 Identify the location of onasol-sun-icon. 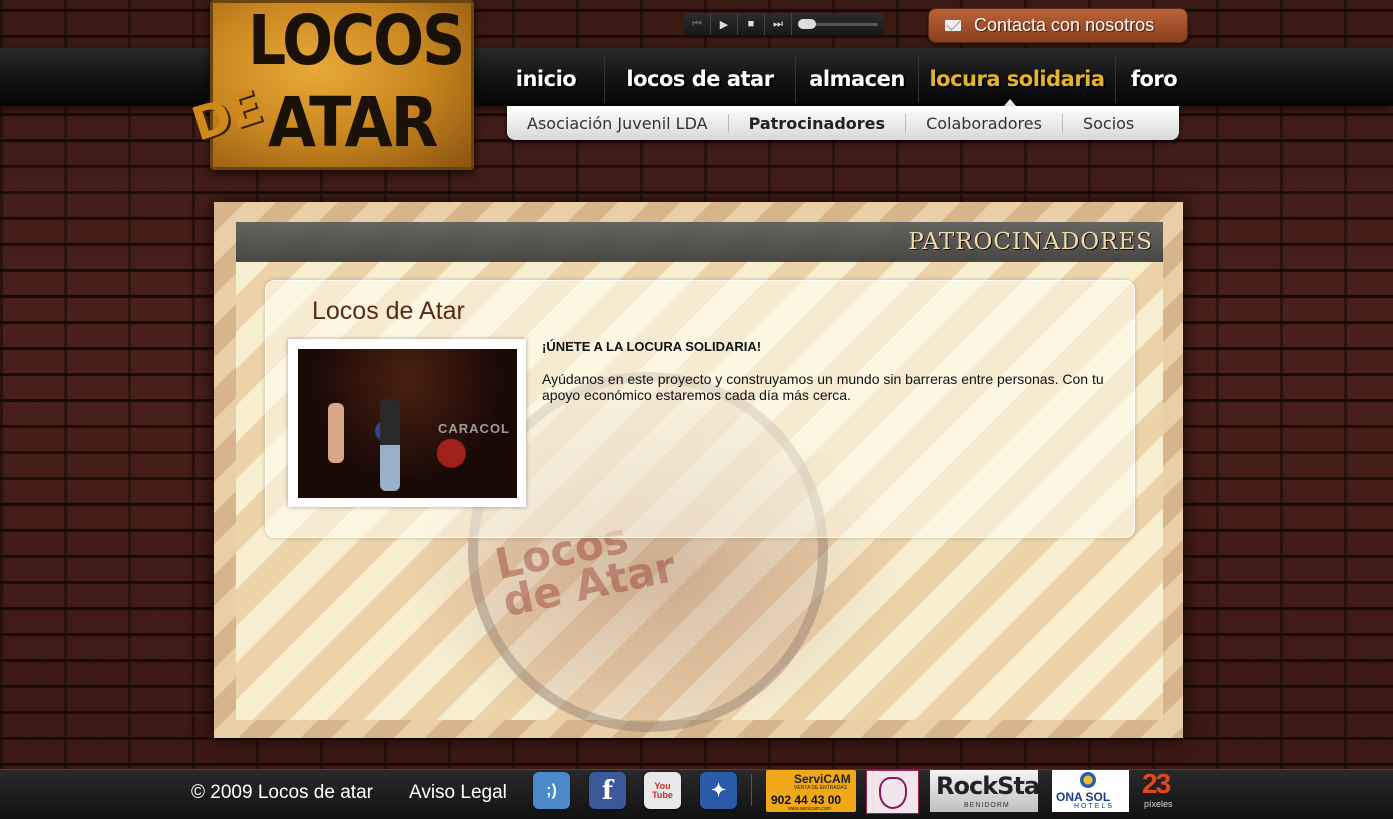
(1088, 780).